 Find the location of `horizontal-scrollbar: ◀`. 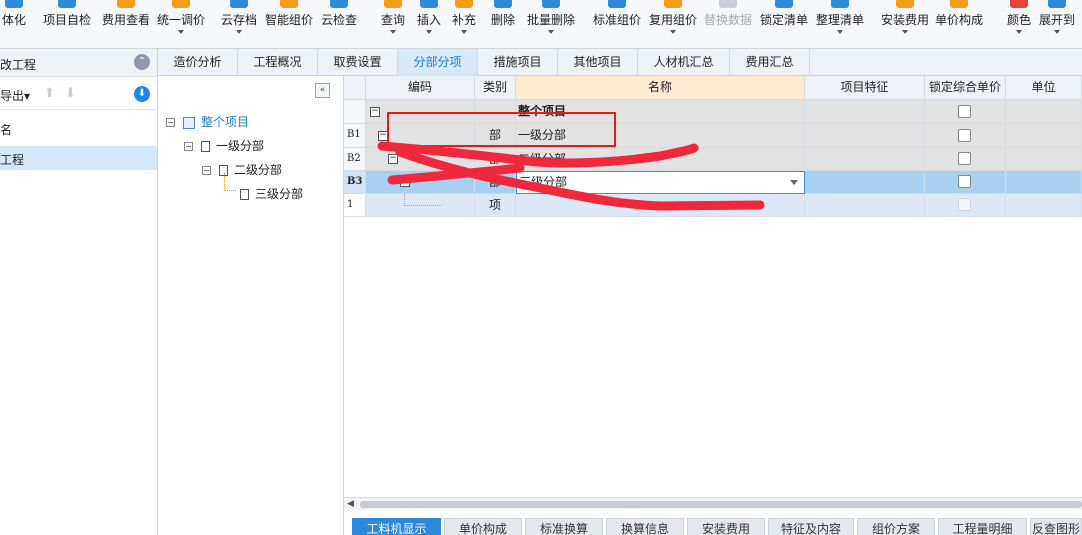

horizontal-scrollbar: ◀ is located at coordinates (713, 503).